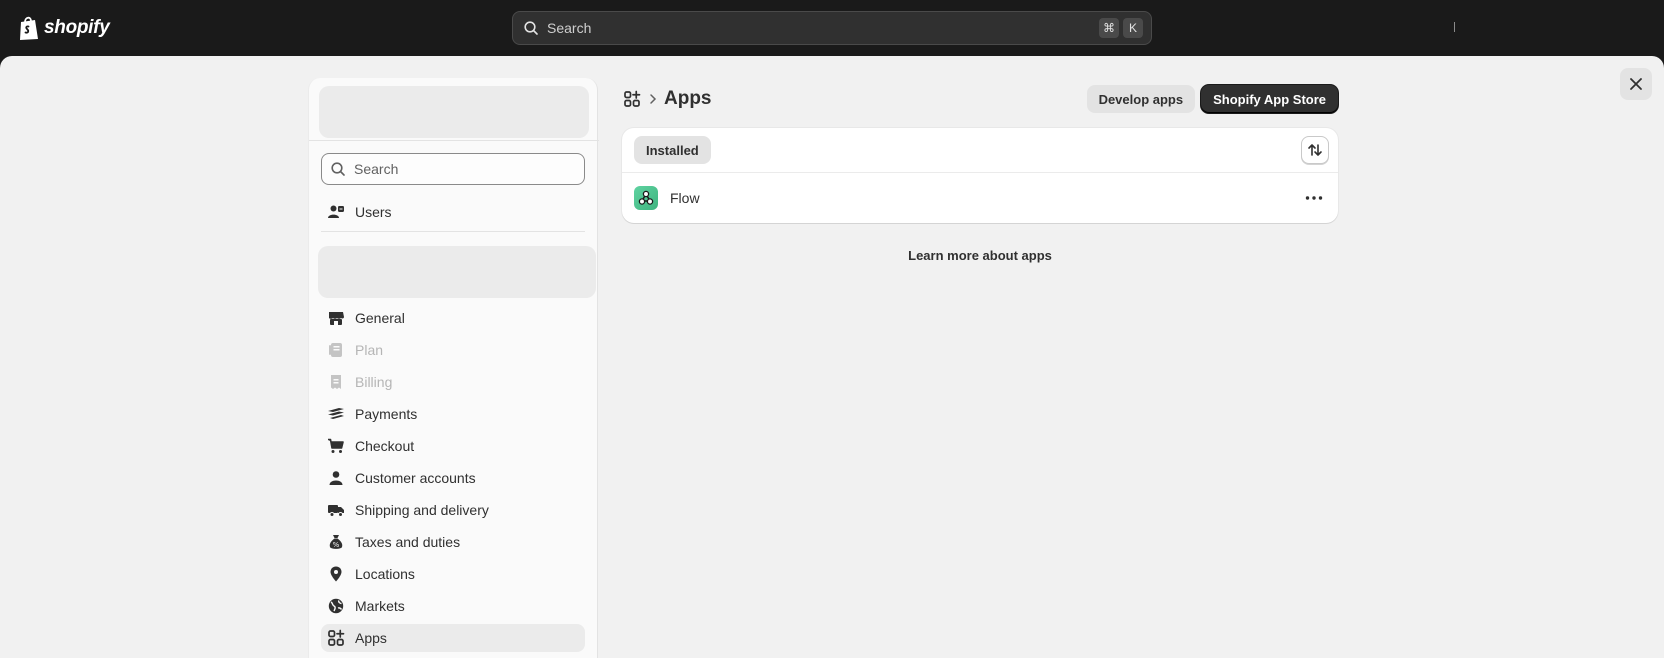 Image resolution: width=1664 pixels, height=658 pixels. What do you see at coordinates (380, 318) in the screenshot?
I see `sidebar-item-label: General` at bounding box center [380, 318].